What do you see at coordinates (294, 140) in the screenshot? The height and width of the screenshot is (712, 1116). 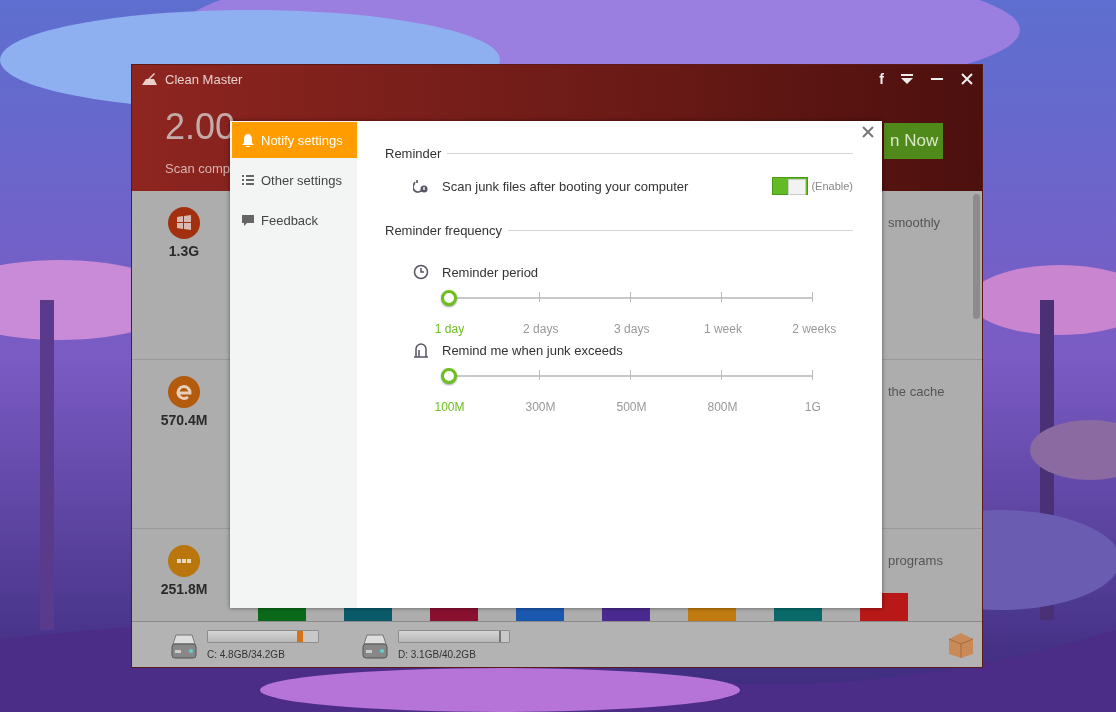 I see `settings-tab: Notify settings` at bounding box center [294, 140].